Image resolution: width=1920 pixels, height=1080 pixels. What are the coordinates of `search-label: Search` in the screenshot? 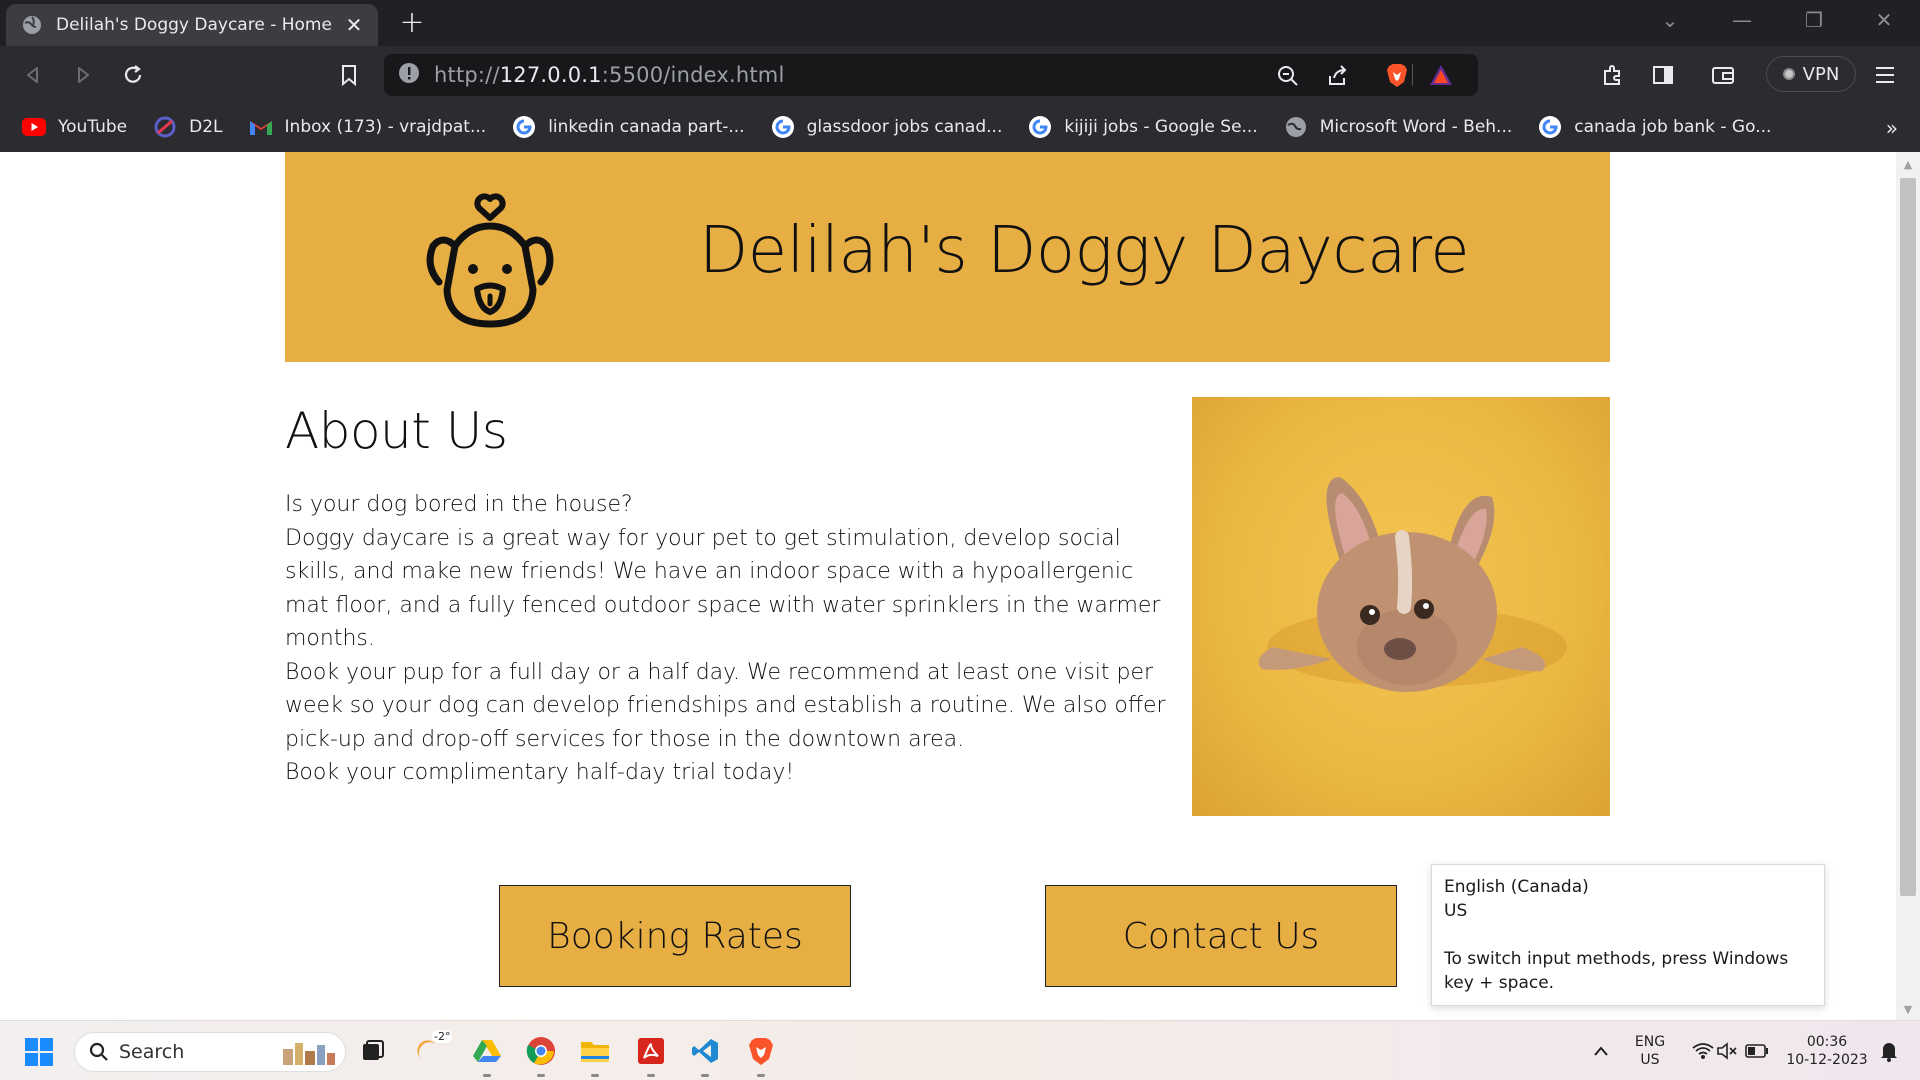 It's located at (152, 1052).